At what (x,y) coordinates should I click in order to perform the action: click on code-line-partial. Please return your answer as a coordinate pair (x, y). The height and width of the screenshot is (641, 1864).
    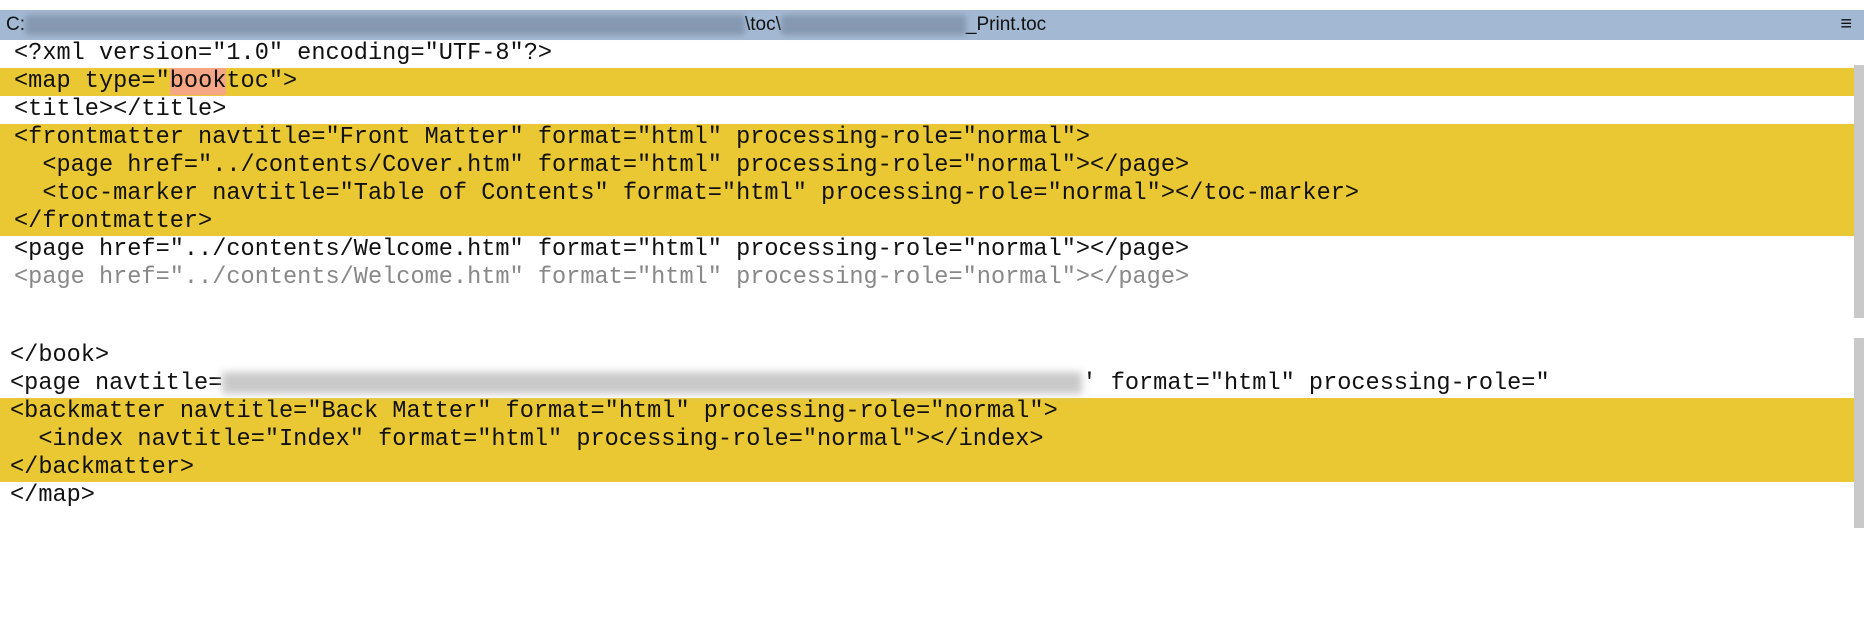
    Looking at the image, I should click on (932, 335).